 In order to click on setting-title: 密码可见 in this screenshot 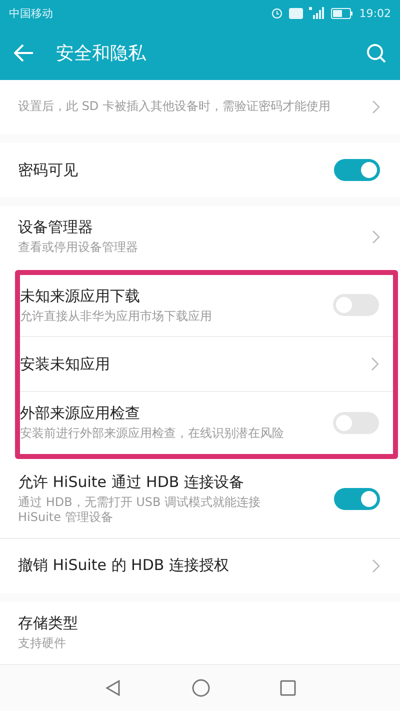, I will do `click(48, 170)`.